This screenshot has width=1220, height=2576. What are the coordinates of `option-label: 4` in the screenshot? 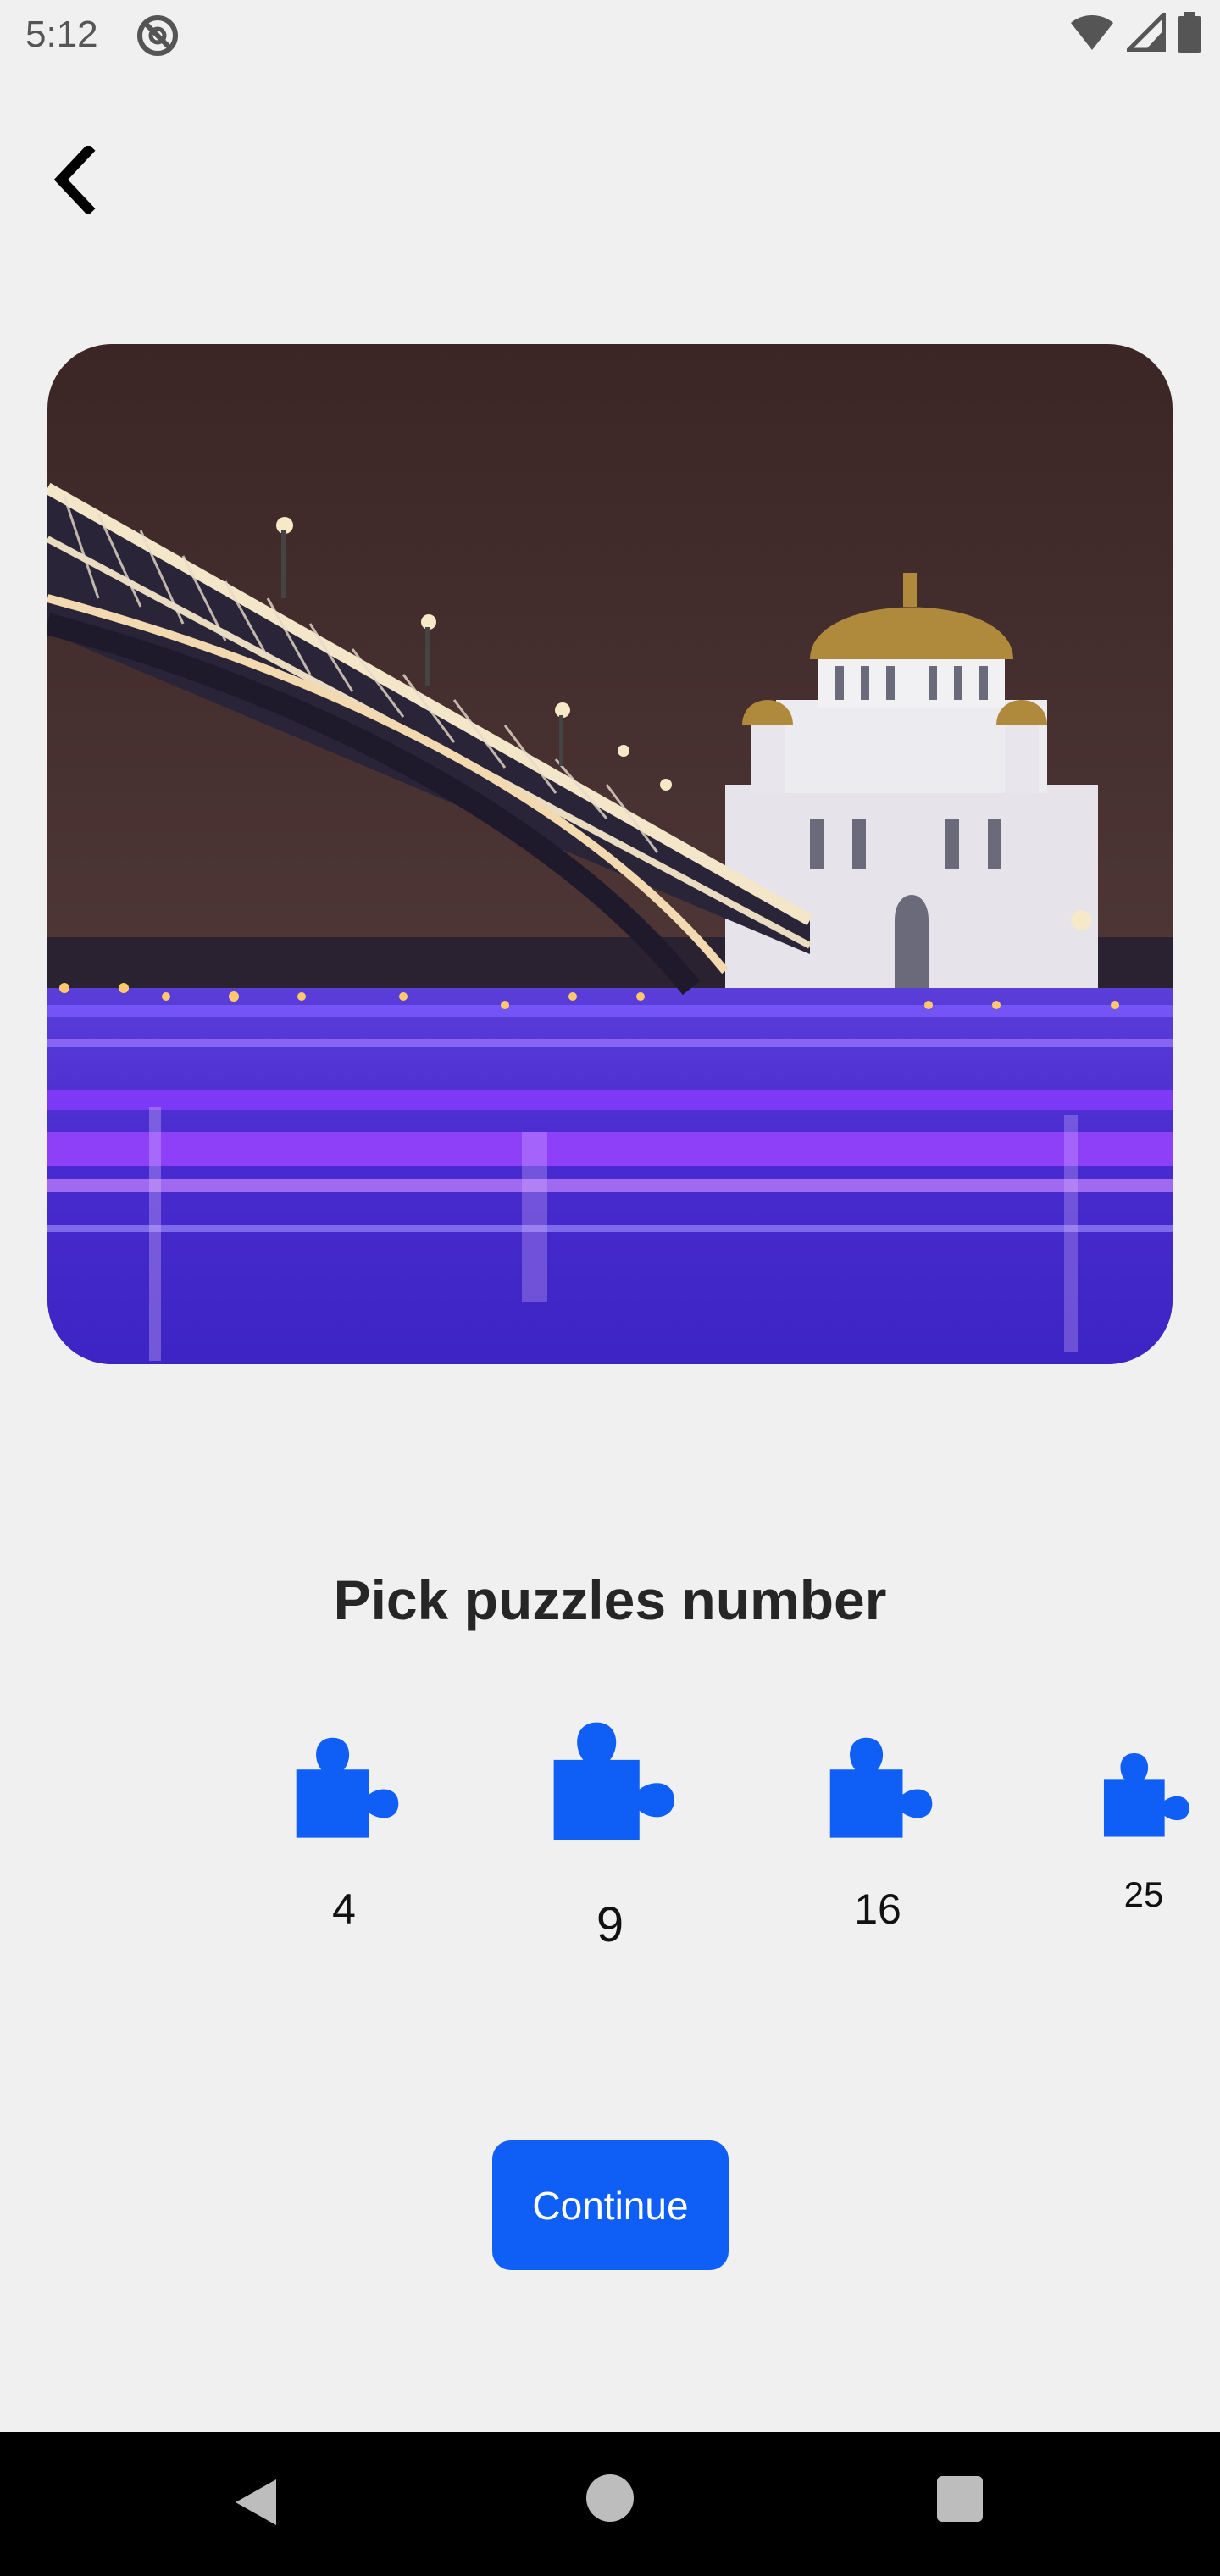 It's located at (344, 1909).